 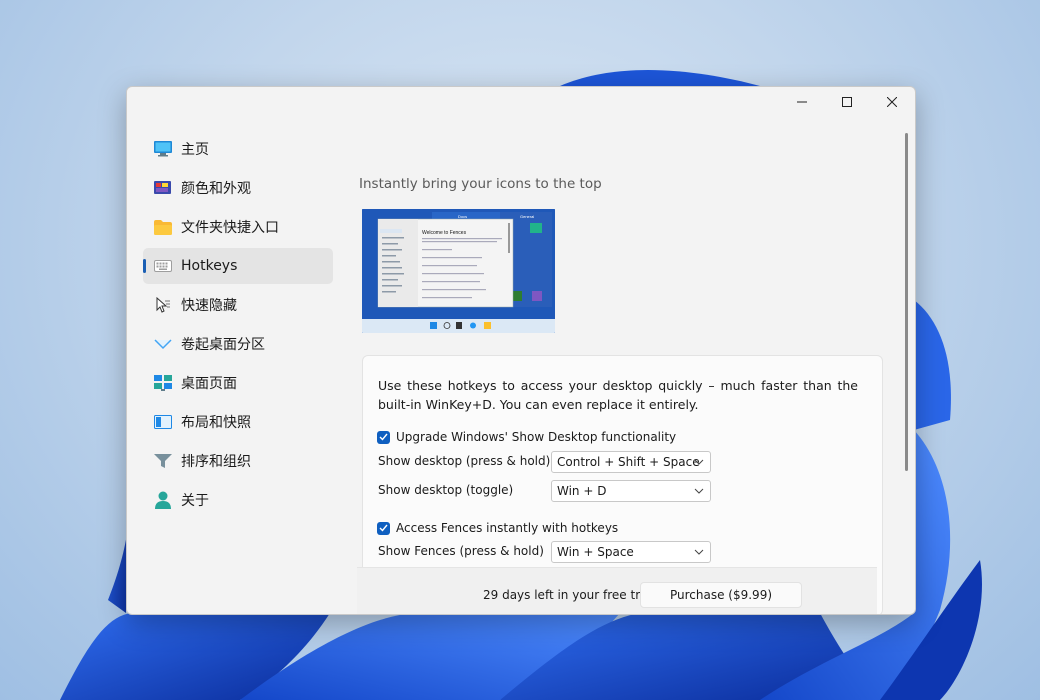 What do you see at coordinates (628, 462) in the screenshot?
I see `show-desktop-hold-value: Control + Shift + Space` at bounding box center [628, 462].